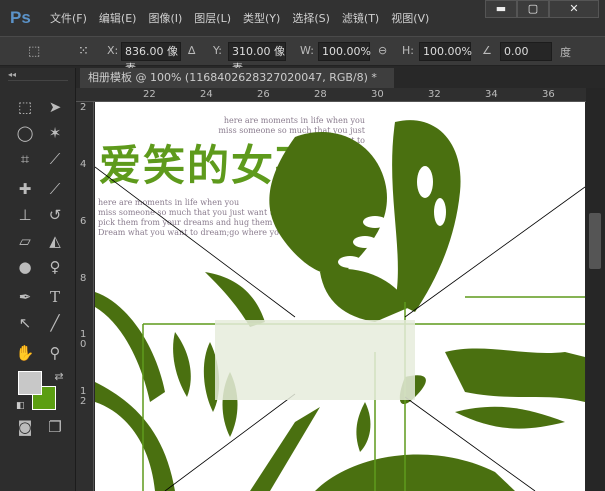  What do you see at coordinates (55, 353) in the screenshot?
I see `zoom-tool-icon: ⚲` at bounding box center [55, 353].